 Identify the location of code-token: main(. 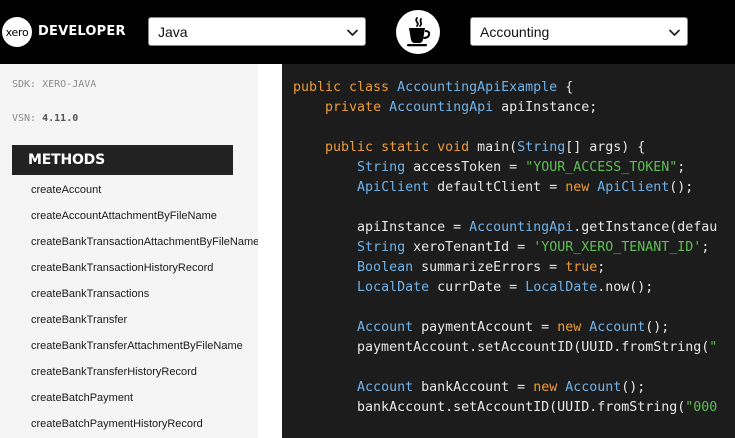
(497, 147).